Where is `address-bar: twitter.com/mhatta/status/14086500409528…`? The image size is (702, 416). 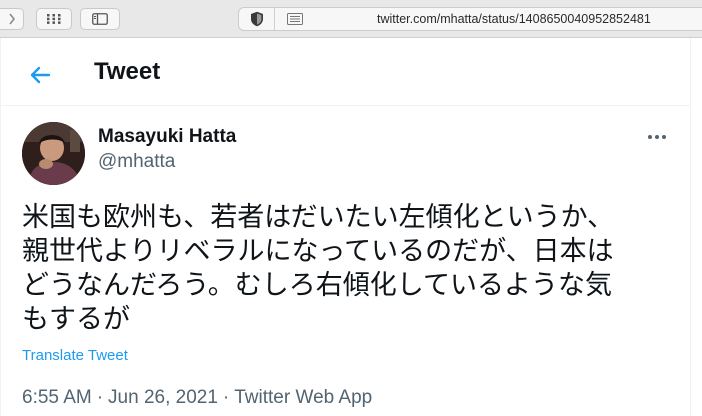
address-bar: twitter.com/mhatta/status/14086500409528… is located at coordinates (470, 19).